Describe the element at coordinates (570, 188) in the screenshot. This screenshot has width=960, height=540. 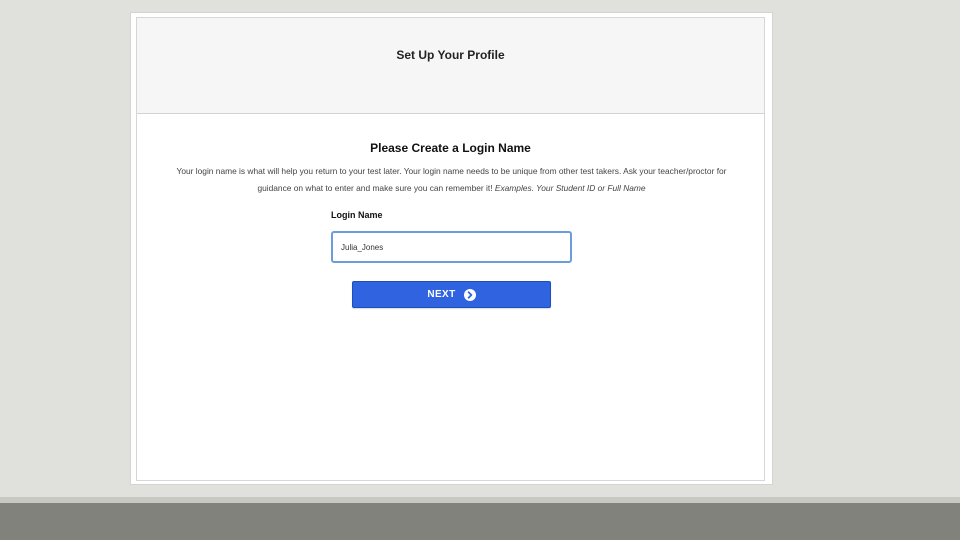
I see `instructions-examples: Examples. Your Student ID or Full Name` at that location.